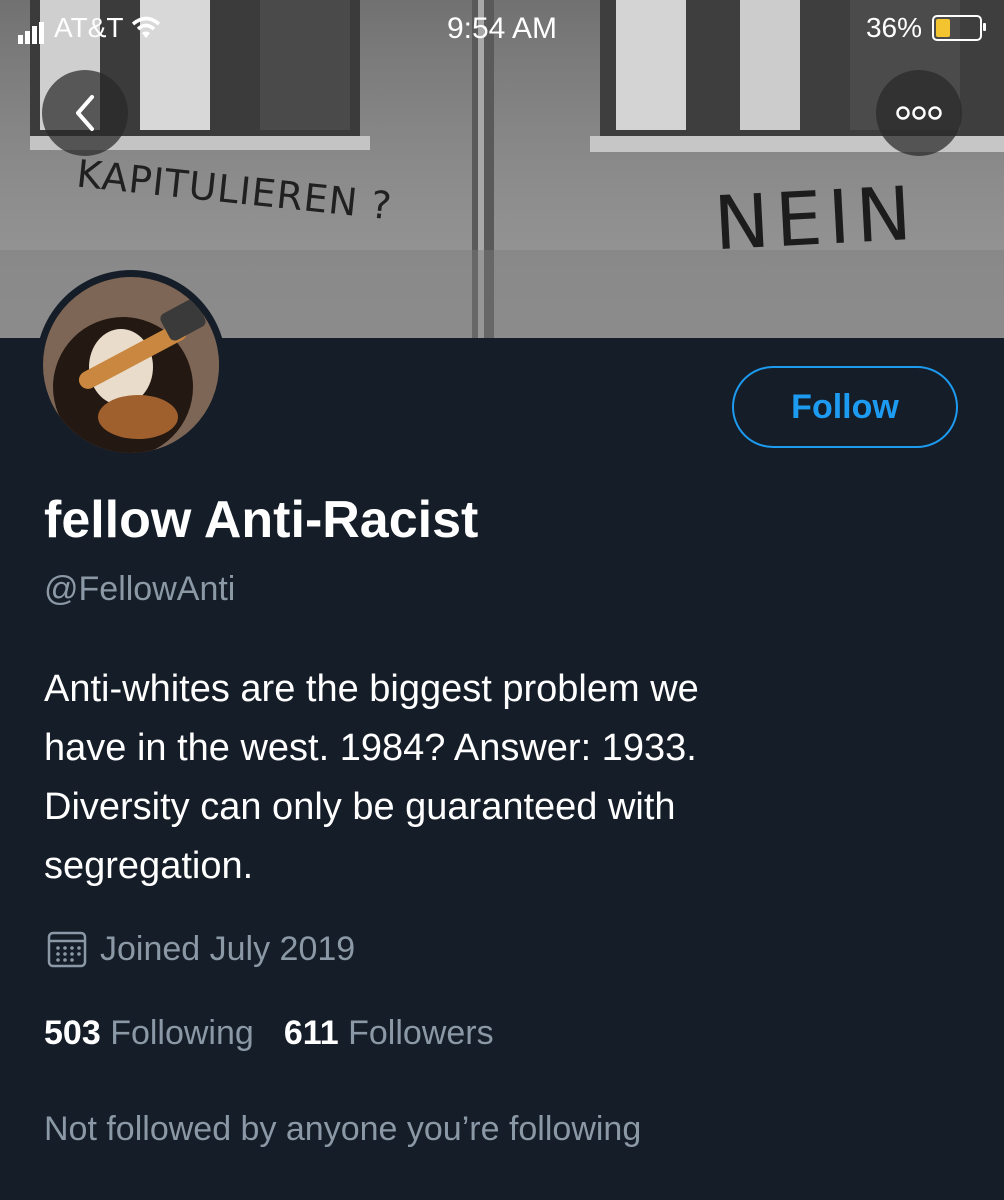  I want to click on bio-line: segregation., so click(149, 866).